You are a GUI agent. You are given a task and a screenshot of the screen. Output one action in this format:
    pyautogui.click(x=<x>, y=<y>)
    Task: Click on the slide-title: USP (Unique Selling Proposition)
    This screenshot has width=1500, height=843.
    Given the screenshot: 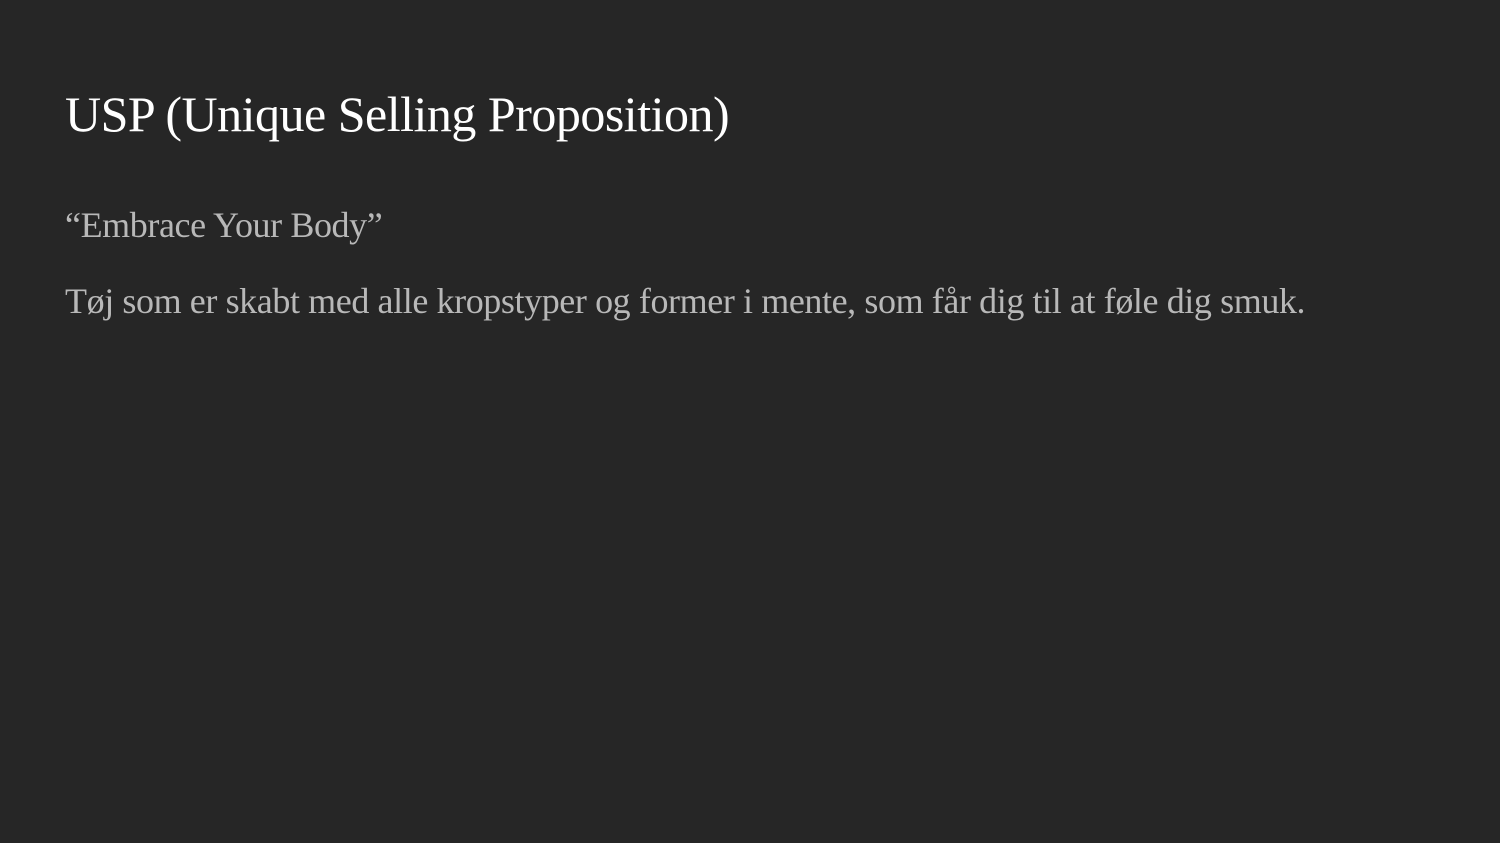 What is the action you would take?
    pyautogui.click(x=397, y=114)
    